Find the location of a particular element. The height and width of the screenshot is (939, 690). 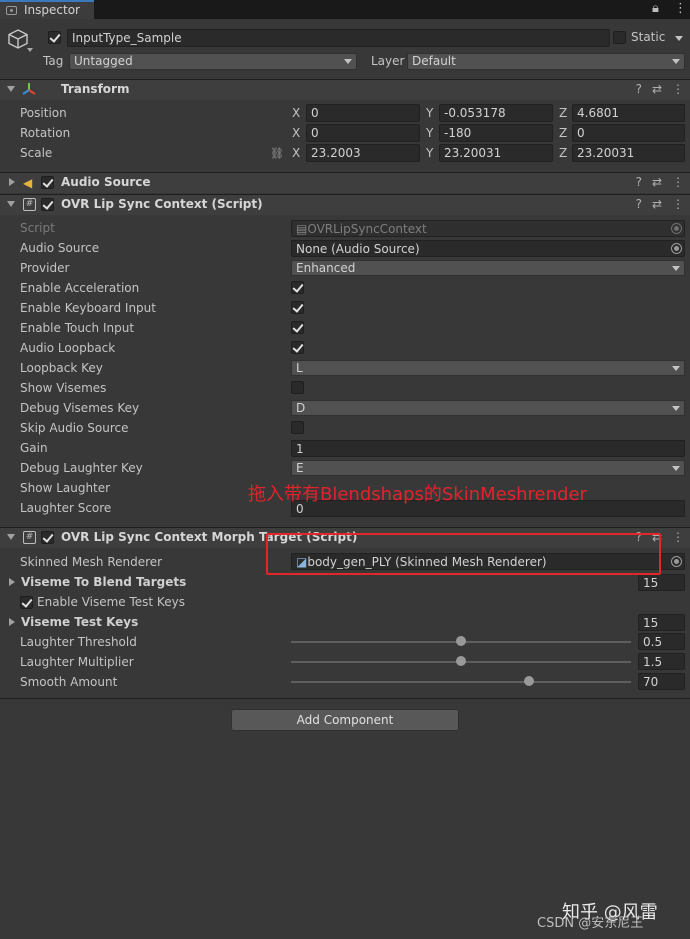

rotation-z-field: 0 is located at coordinates (628, 133).